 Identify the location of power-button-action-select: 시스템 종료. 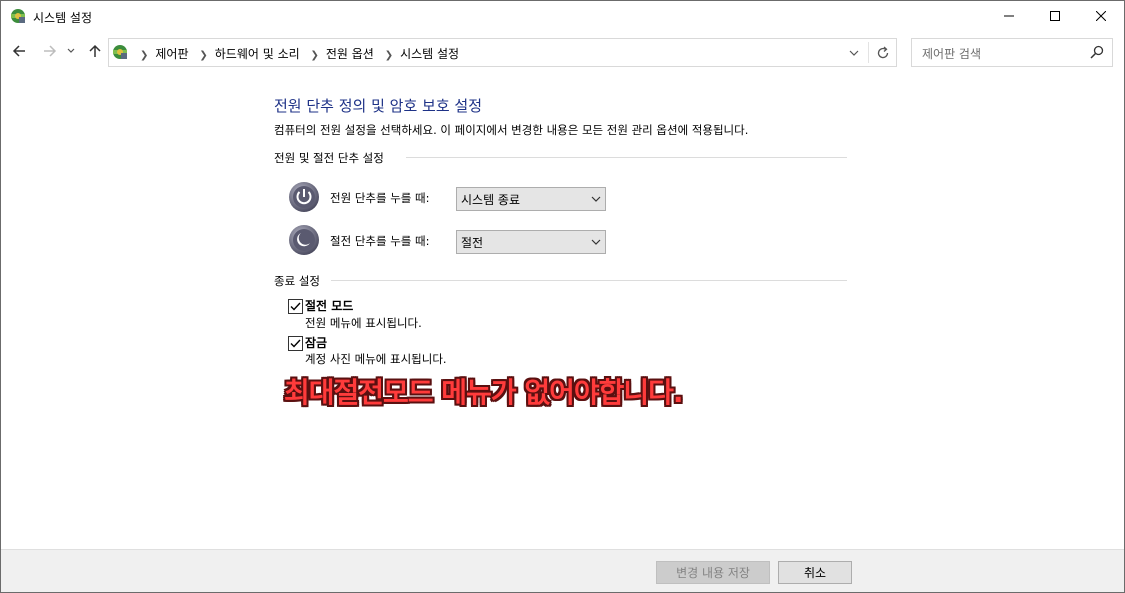
(531, 199).